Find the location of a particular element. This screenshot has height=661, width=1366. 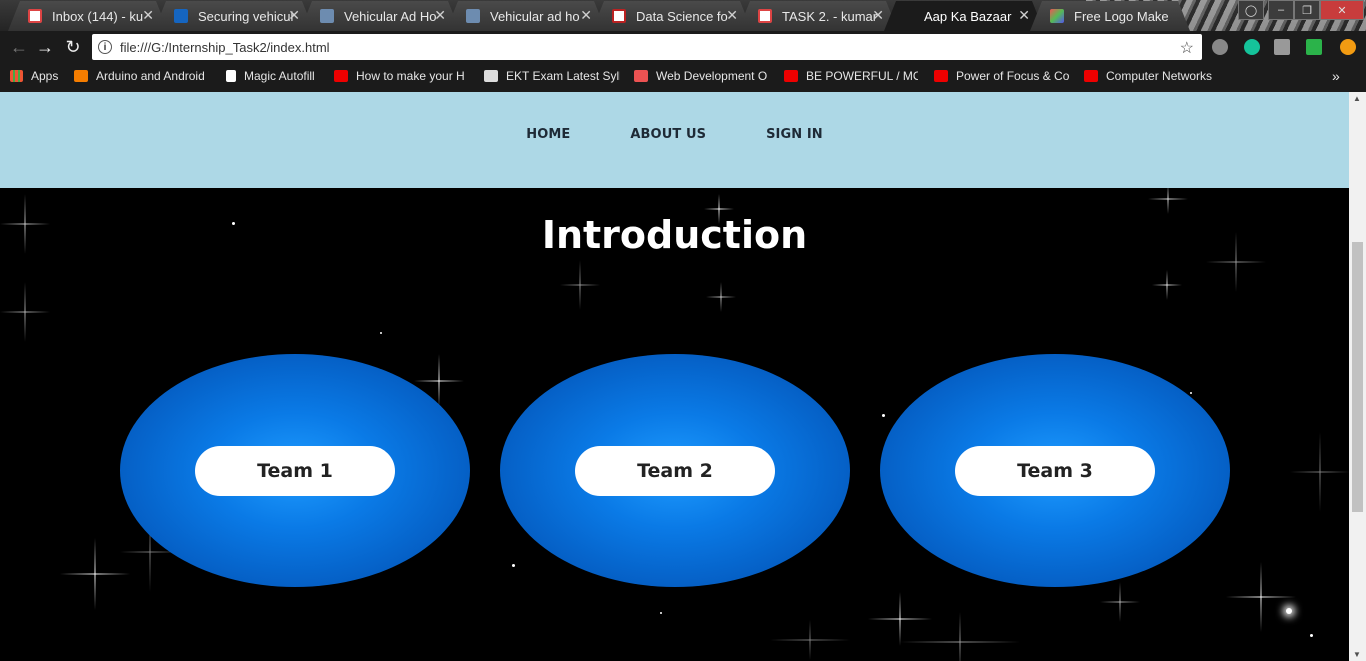

team-2-button: Team 2 is located at coordinates (675, 471).